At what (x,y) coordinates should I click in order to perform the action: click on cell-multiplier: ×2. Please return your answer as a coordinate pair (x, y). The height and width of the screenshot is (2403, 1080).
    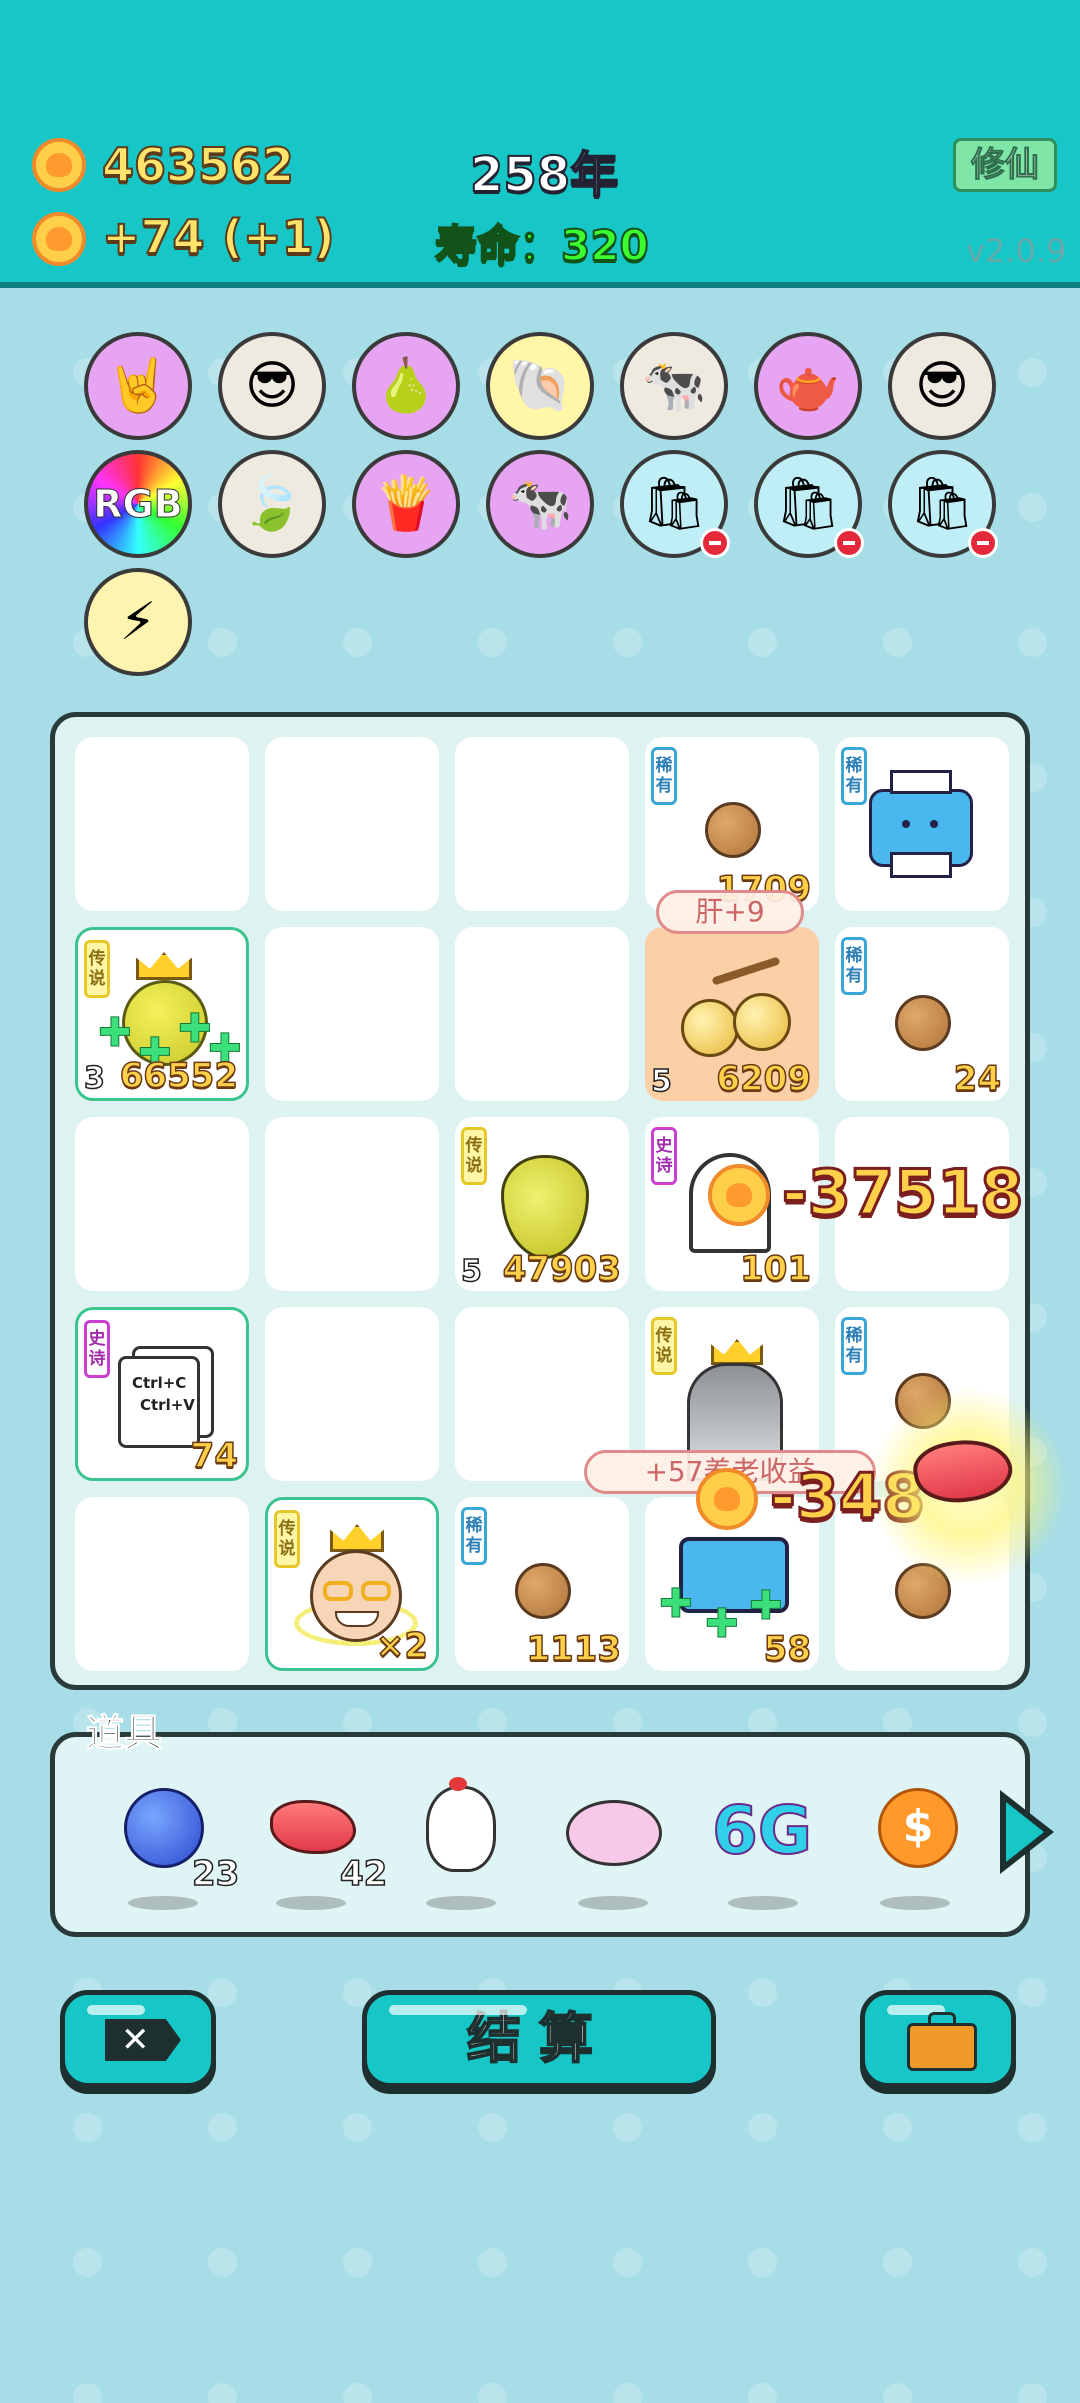
    Looking at the image, I should click on (402, 1646).